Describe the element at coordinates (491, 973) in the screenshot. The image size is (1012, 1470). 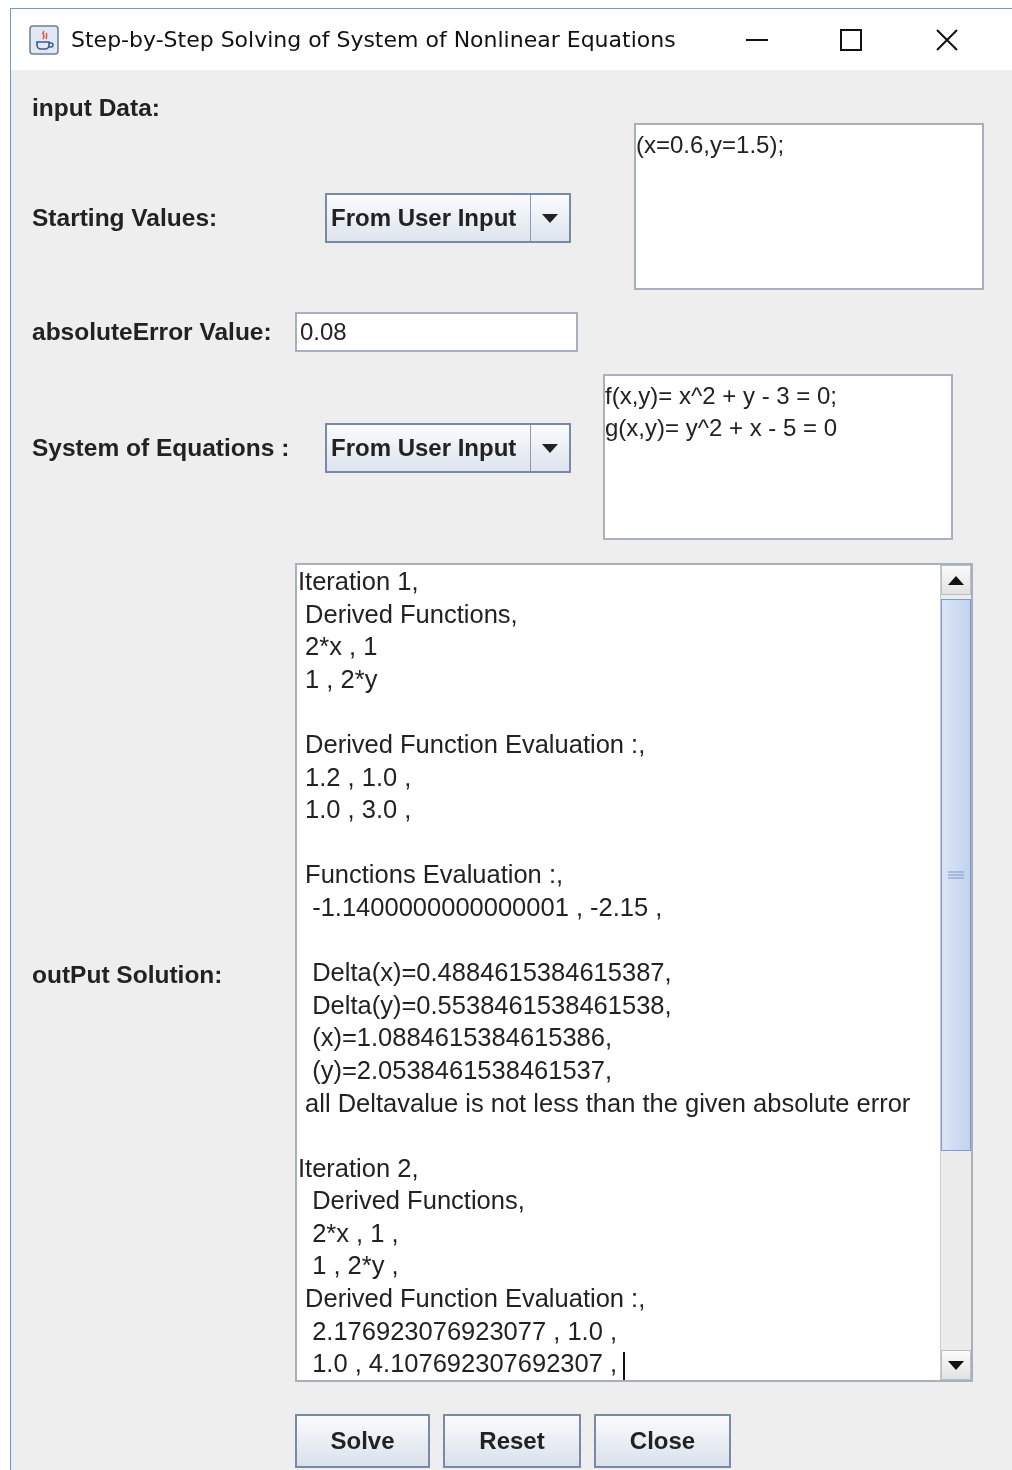
I see `output-line: Delta(x)=0.4884615384615387,` at that location.